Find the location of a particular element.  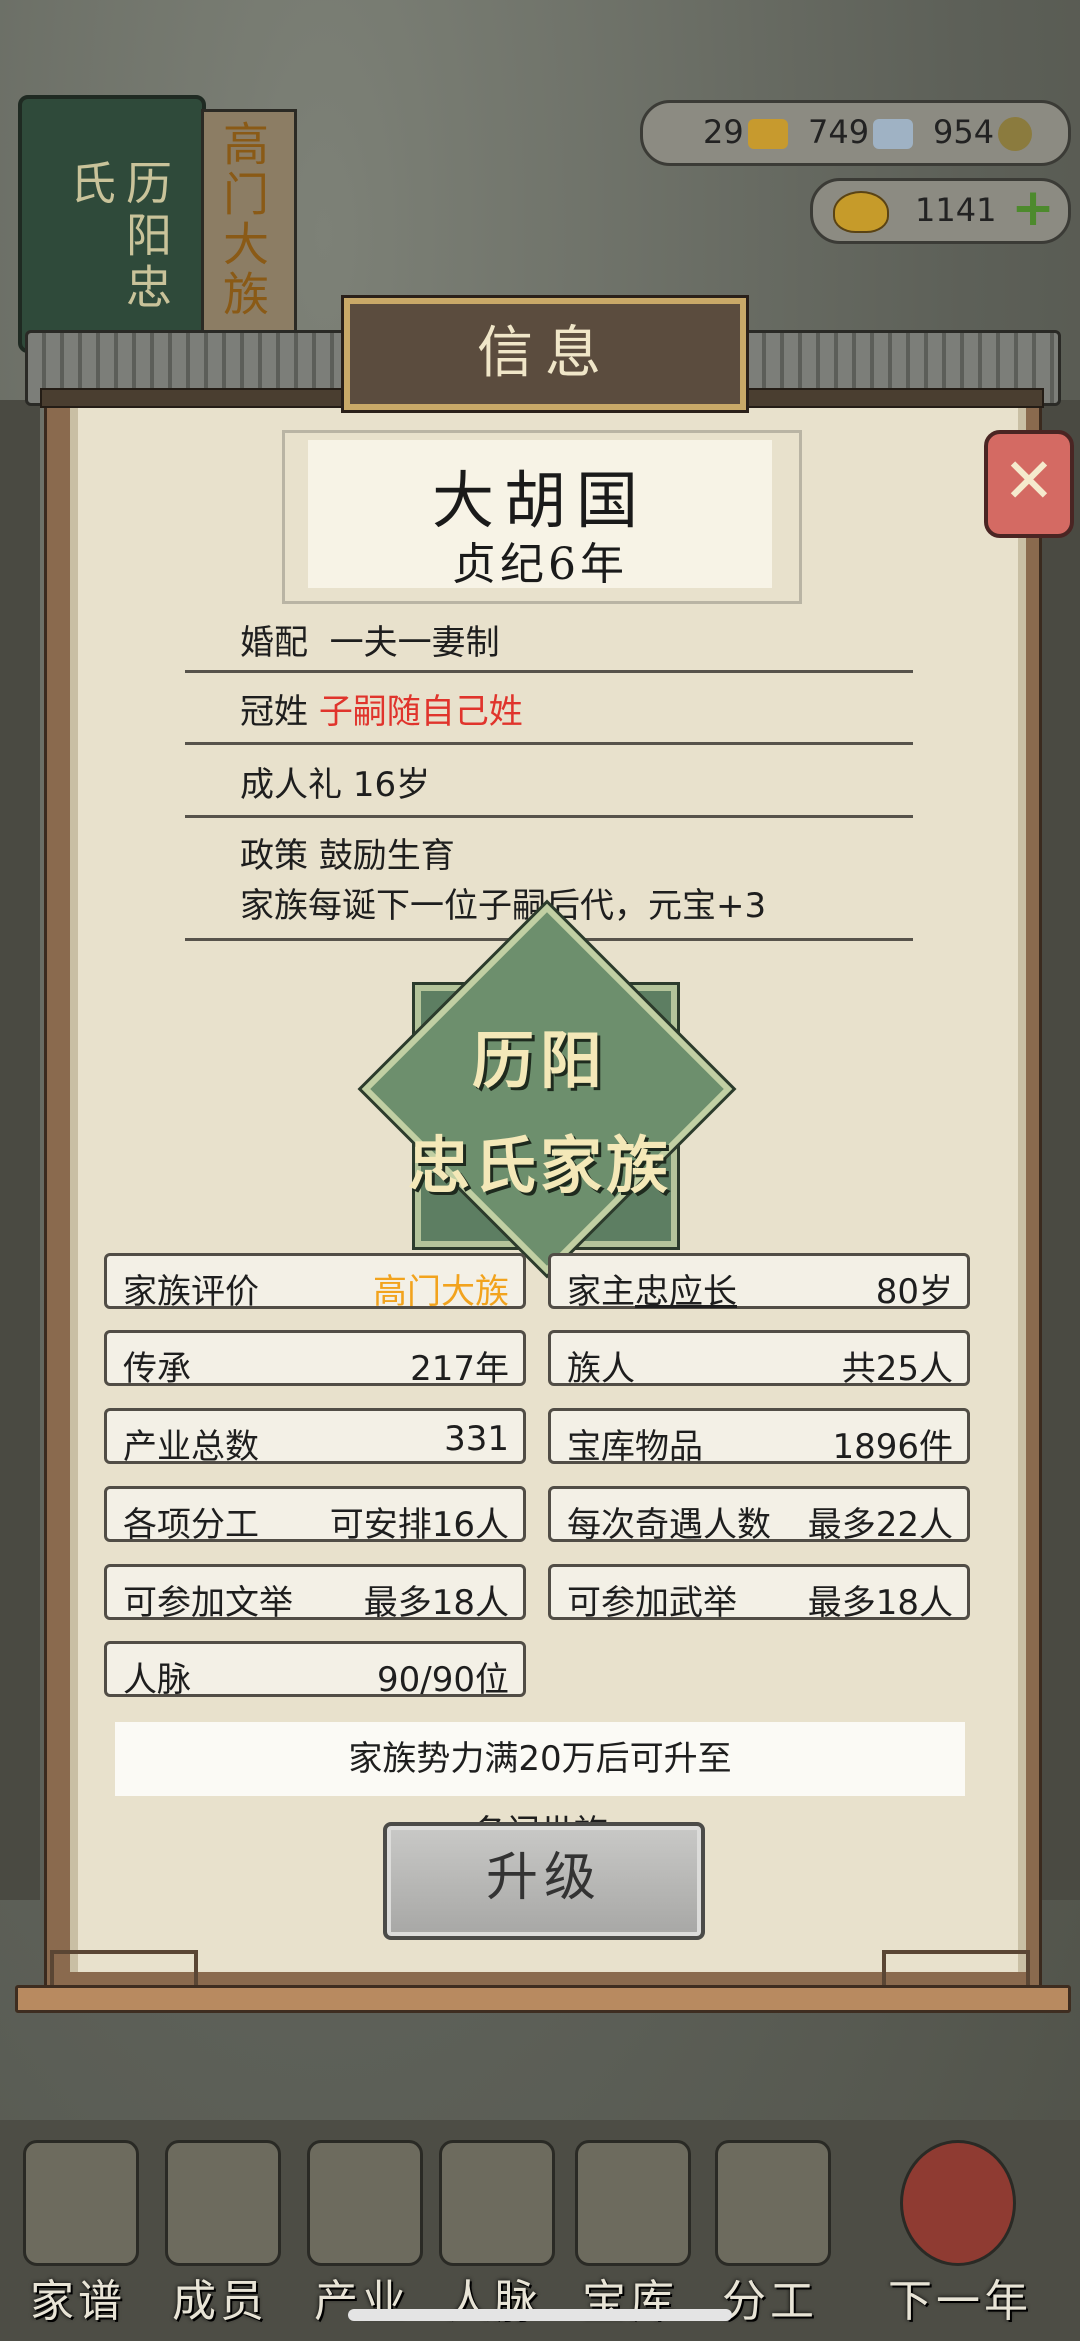

stat-assignments: 各项分工 可安排16人 is located at coordinates (315, 1515).